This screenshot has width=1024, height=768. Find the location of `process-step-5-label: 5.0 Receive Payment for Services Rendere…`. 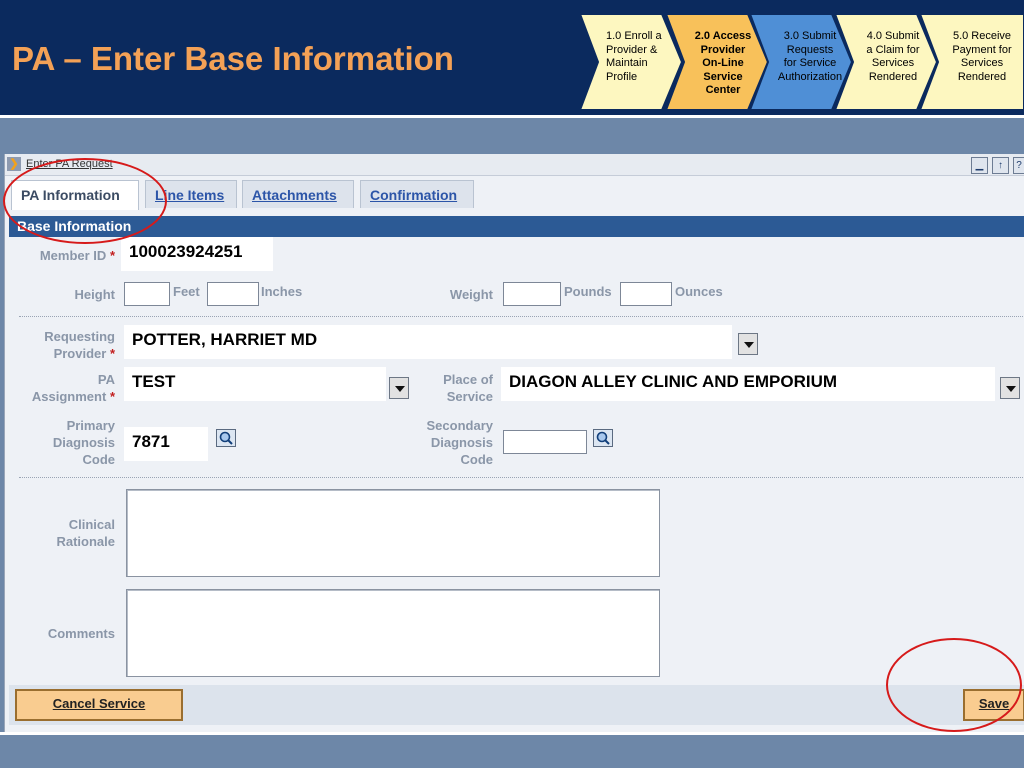

process-step-5-label: 5.0 Receive Payment for Services Rendere… is located at coordinates (982, 56).